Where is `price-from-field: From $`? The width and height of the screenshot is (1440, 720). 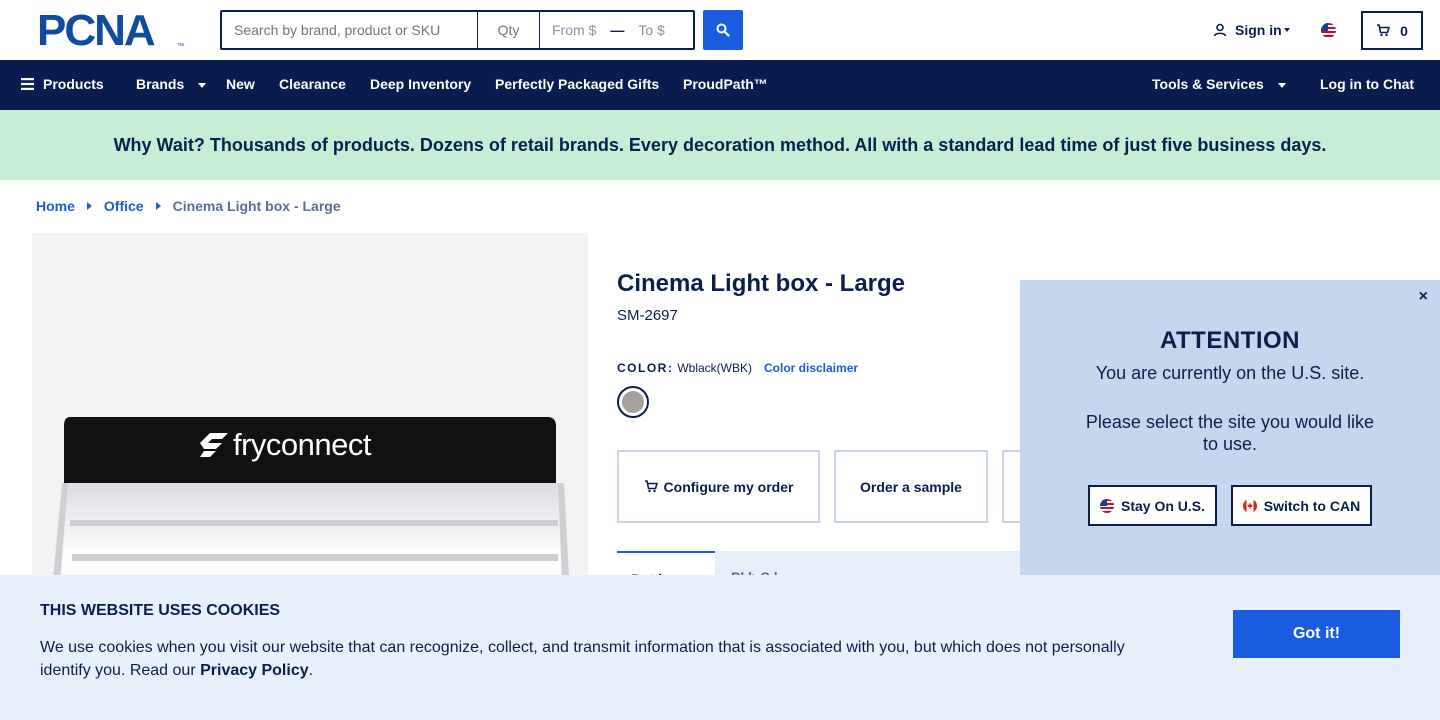 price-from-field: From $ is located at coordinates (574, 30).